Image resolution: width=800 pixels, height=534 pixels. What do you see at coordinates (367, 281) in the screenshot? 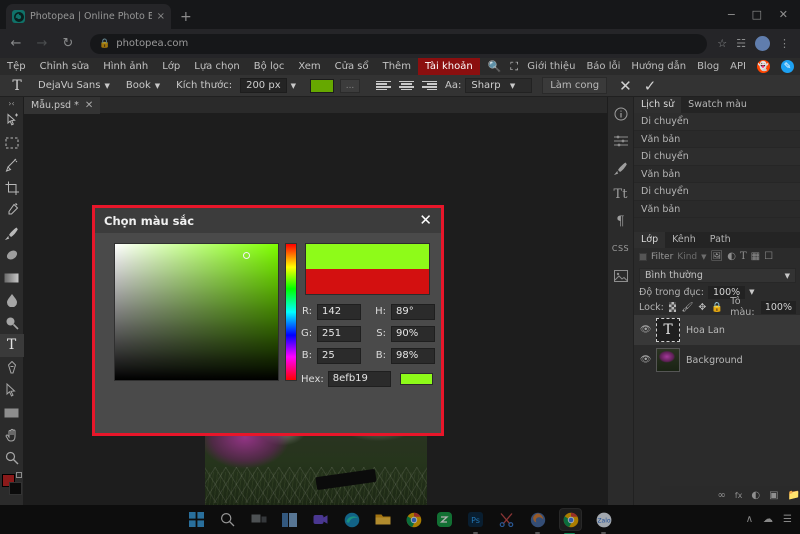
I see `old-color-swatch` at bounding box center [367, 281].